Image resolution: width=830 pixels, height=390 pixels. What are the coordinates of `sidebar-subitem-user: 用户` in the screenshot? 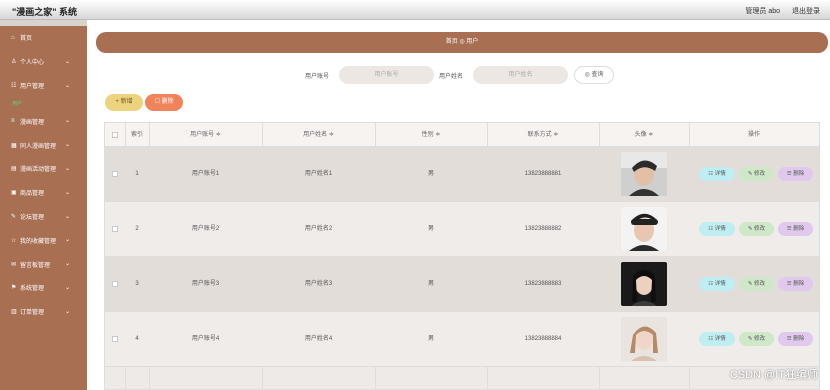 It's located at (43, 103).